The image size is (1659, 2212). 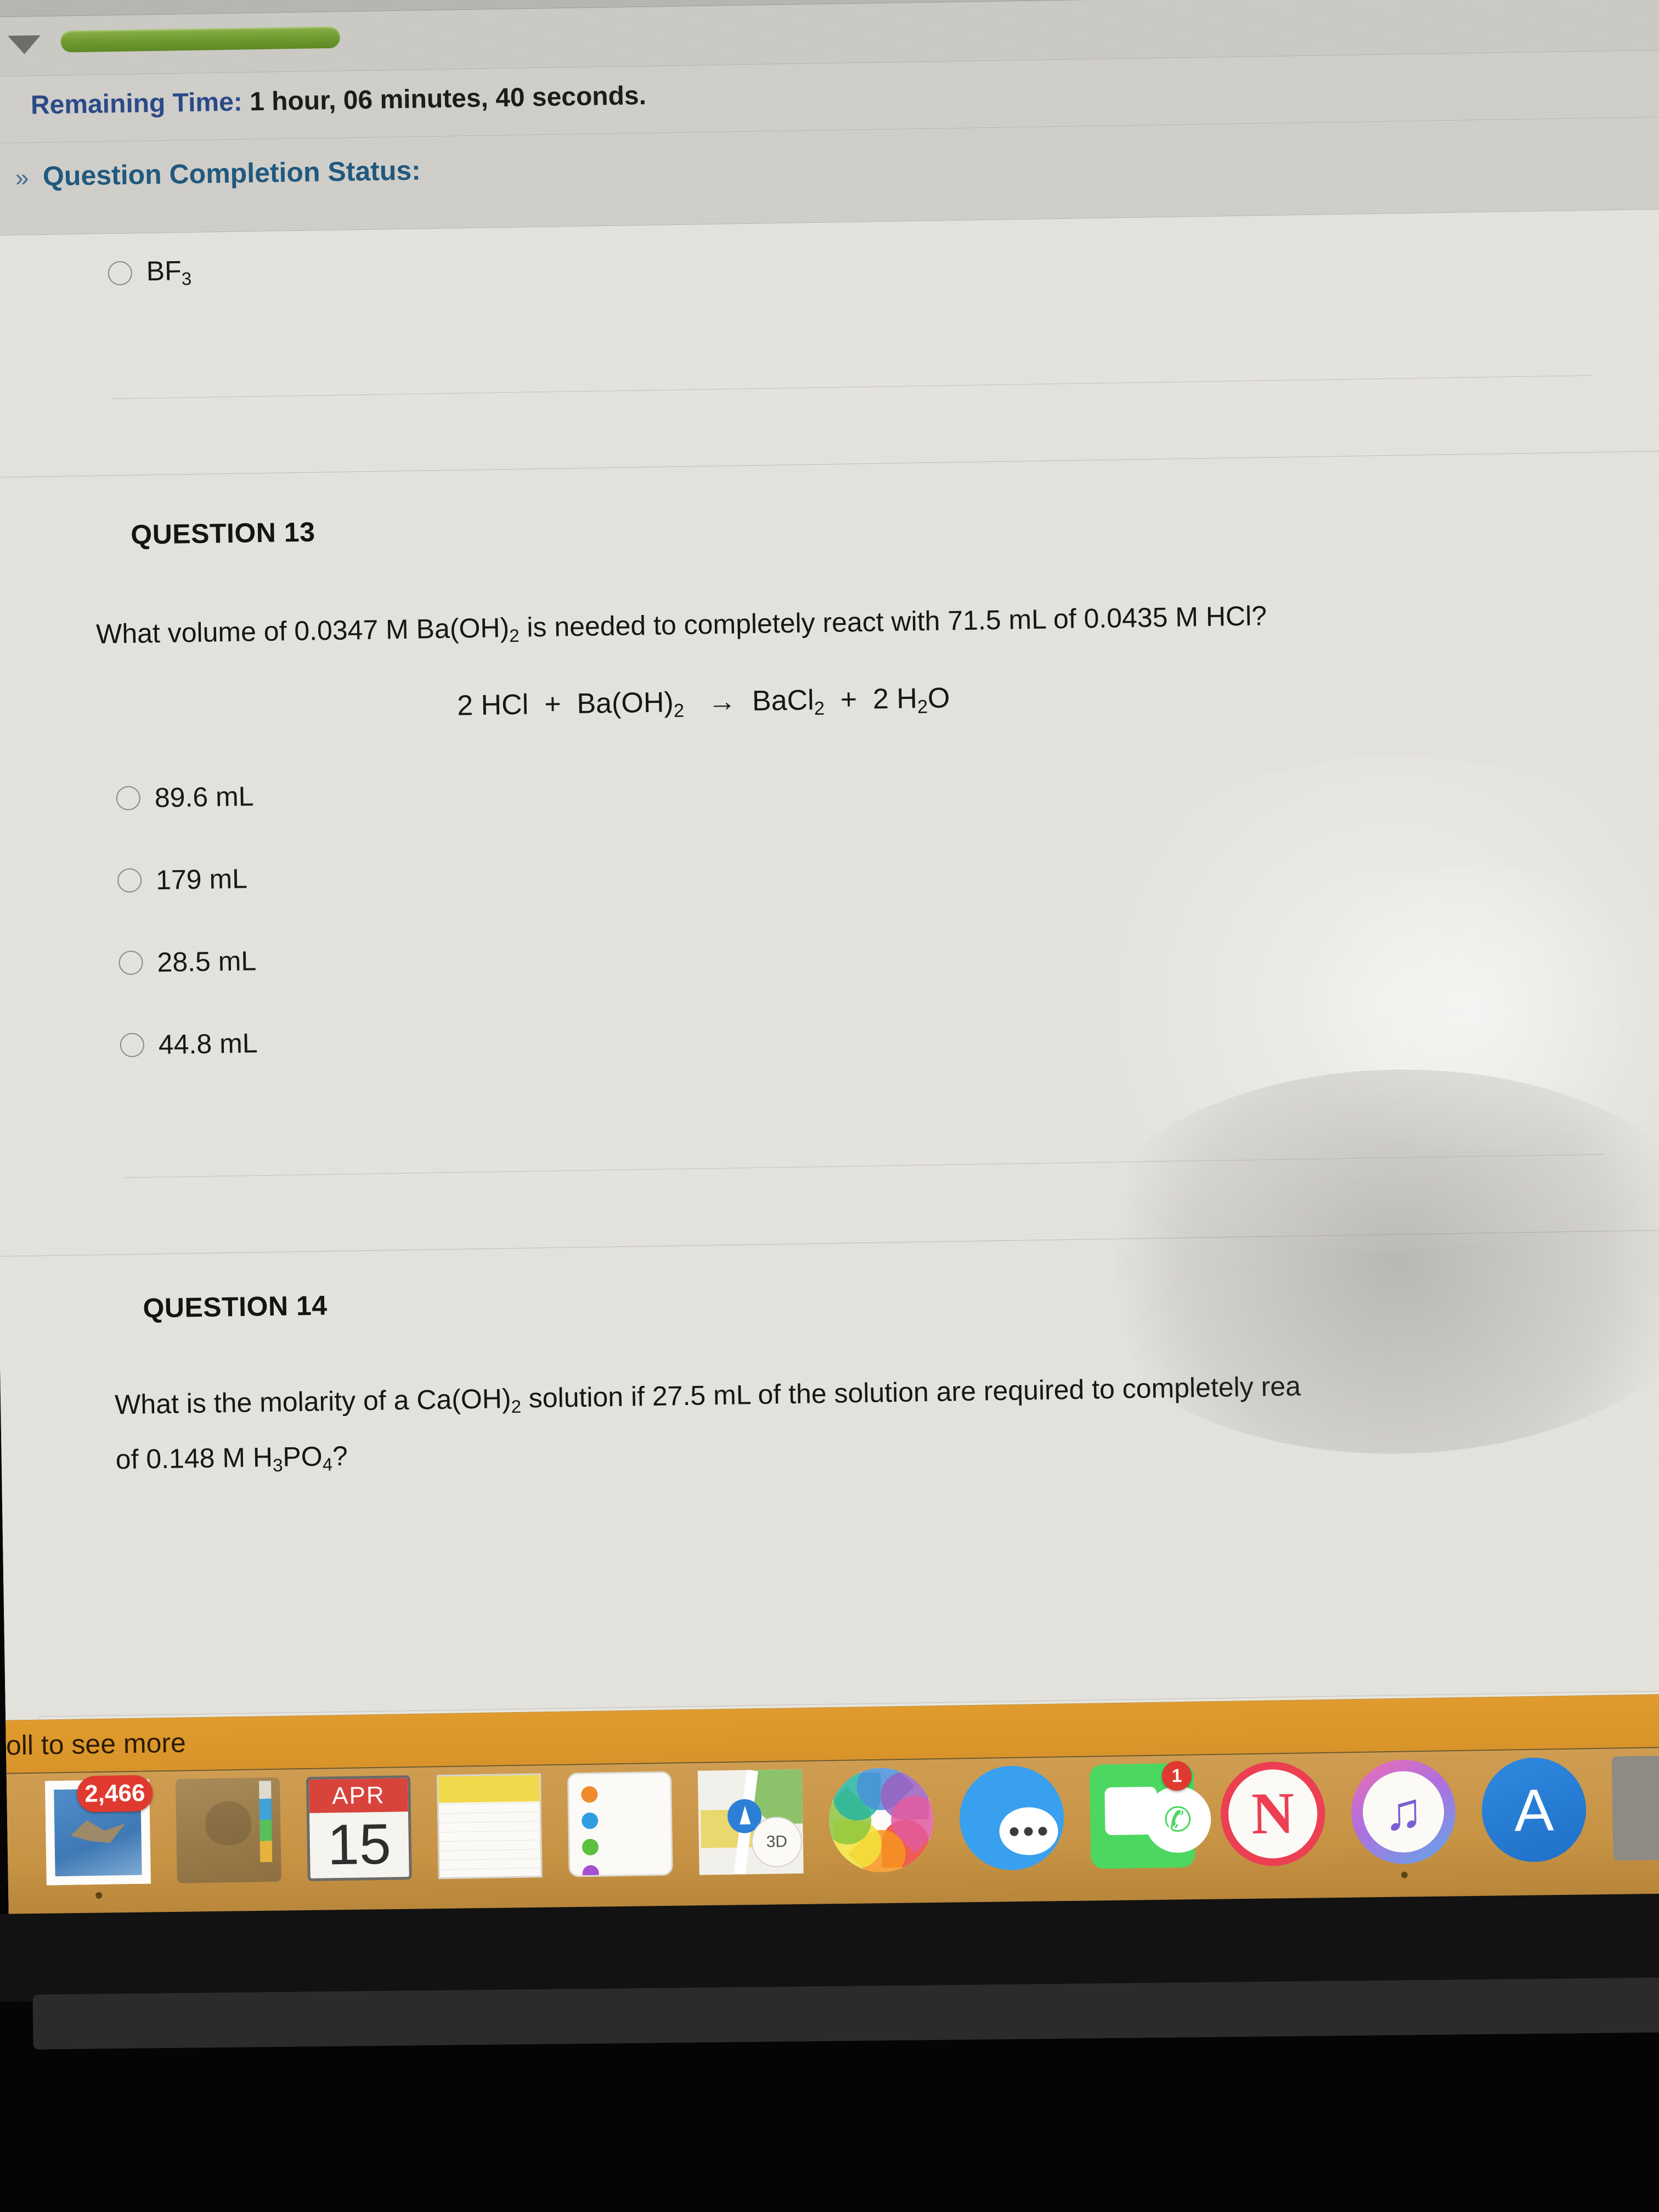 I want to click on partial-app-icon, so click(x=1635, y=1809).